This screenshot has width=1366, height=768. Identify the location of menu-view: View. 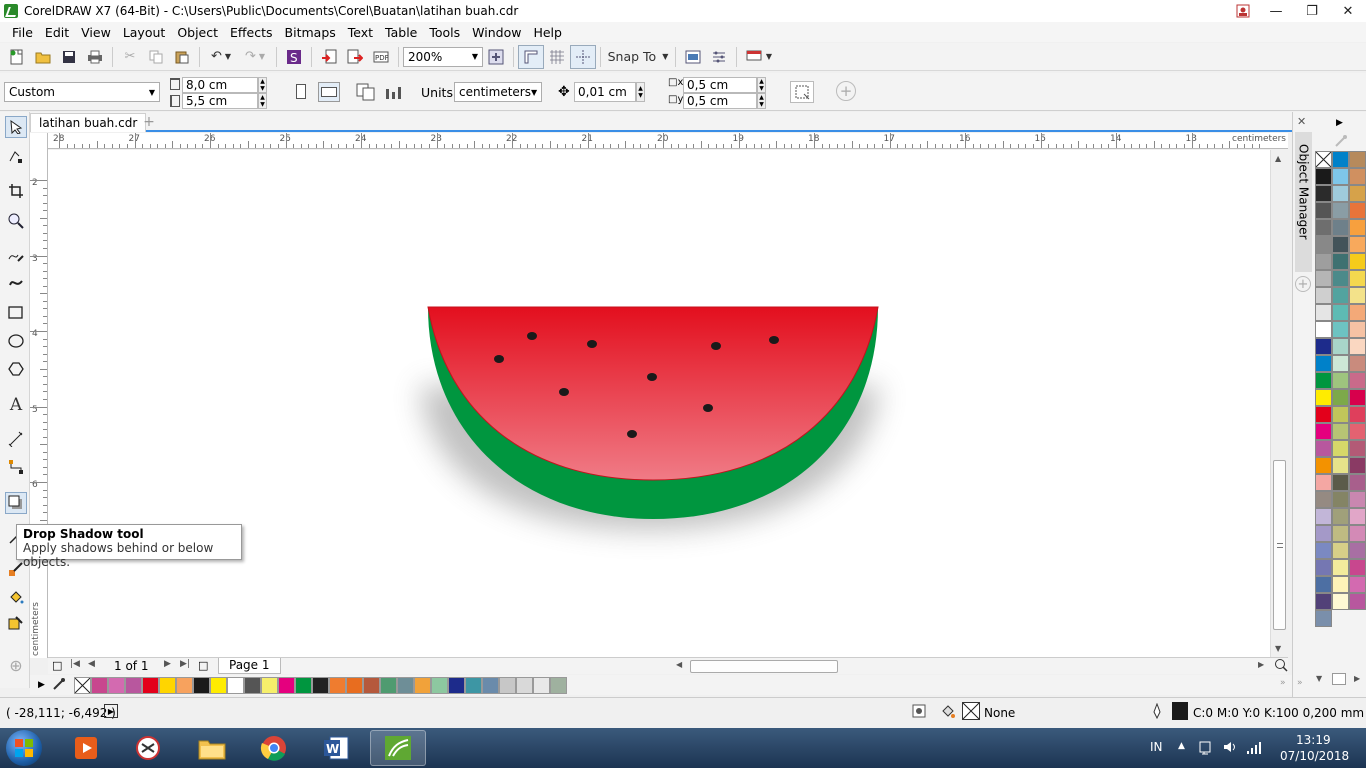
(96, 32).